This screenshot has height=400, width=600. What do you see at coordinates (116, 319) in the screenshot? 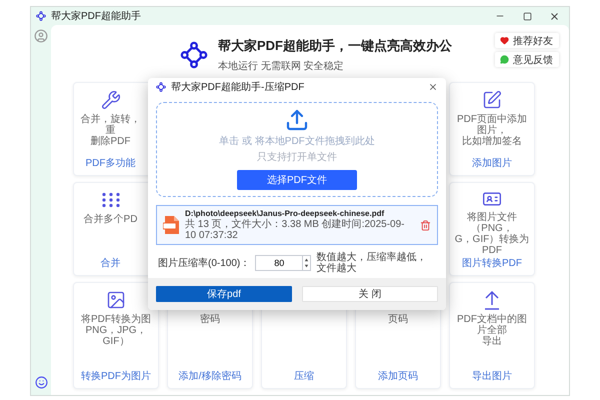
I see `tool-description: 将PDF转换为图` at bounding box center [116, 319].